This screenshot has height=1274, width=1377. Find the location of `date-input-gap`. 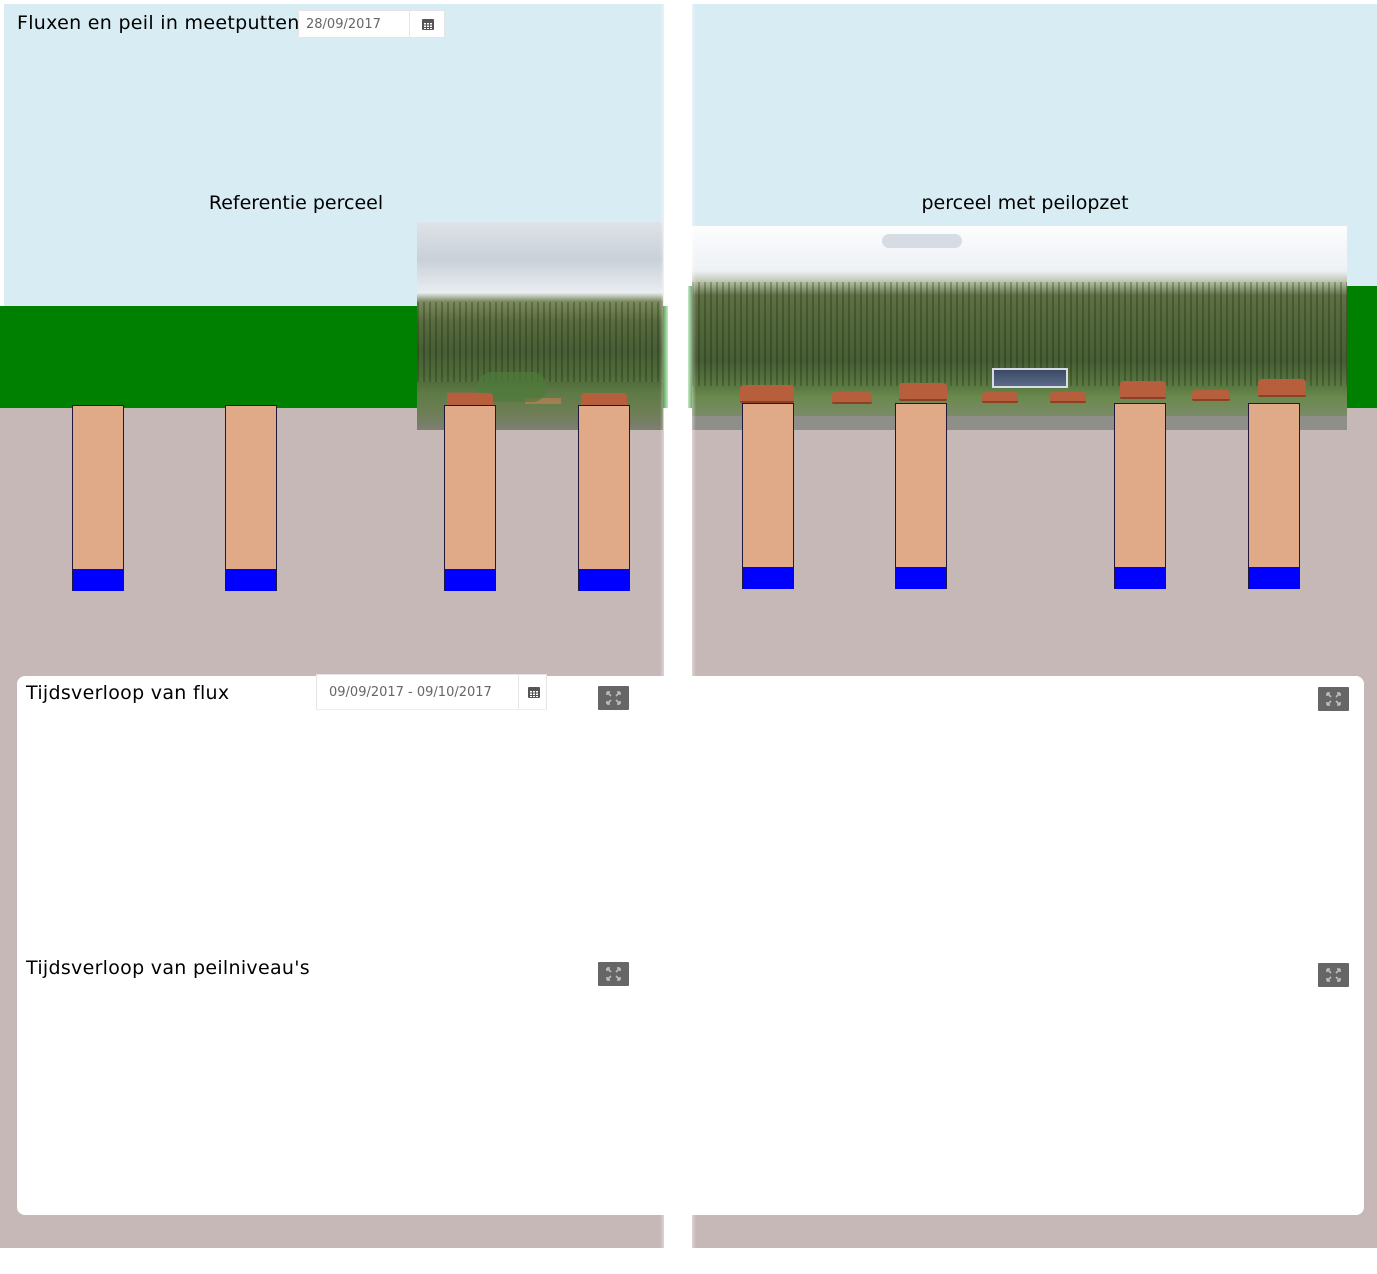

date-input-gap is located at coordinates (397, 24).